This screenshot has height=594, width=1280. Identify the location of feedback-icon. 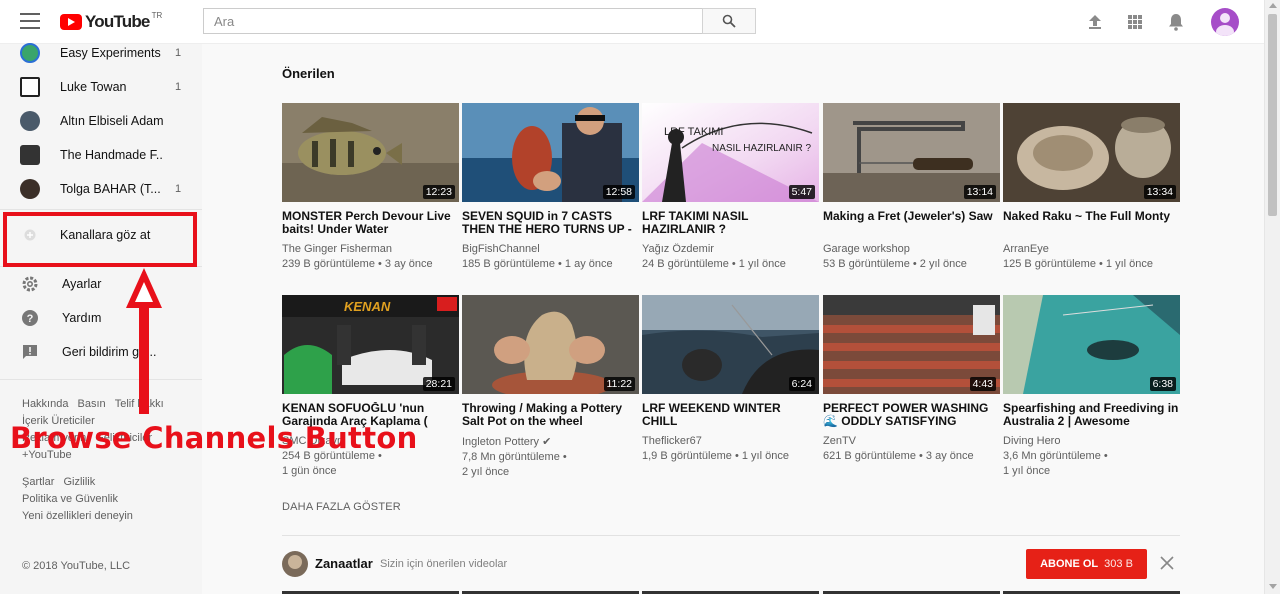
(30, 352).